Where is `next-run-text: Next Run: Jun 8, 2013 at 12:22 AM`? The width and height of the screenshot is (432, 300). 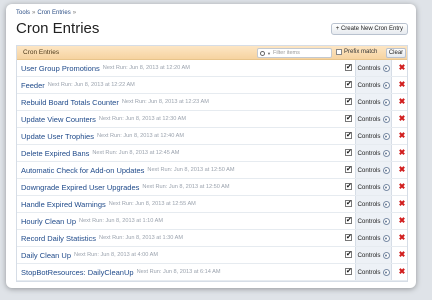
next-run-text: Next Run: Jun 8, 2013 at 12:22 AM is located at coordinates (91, 85).